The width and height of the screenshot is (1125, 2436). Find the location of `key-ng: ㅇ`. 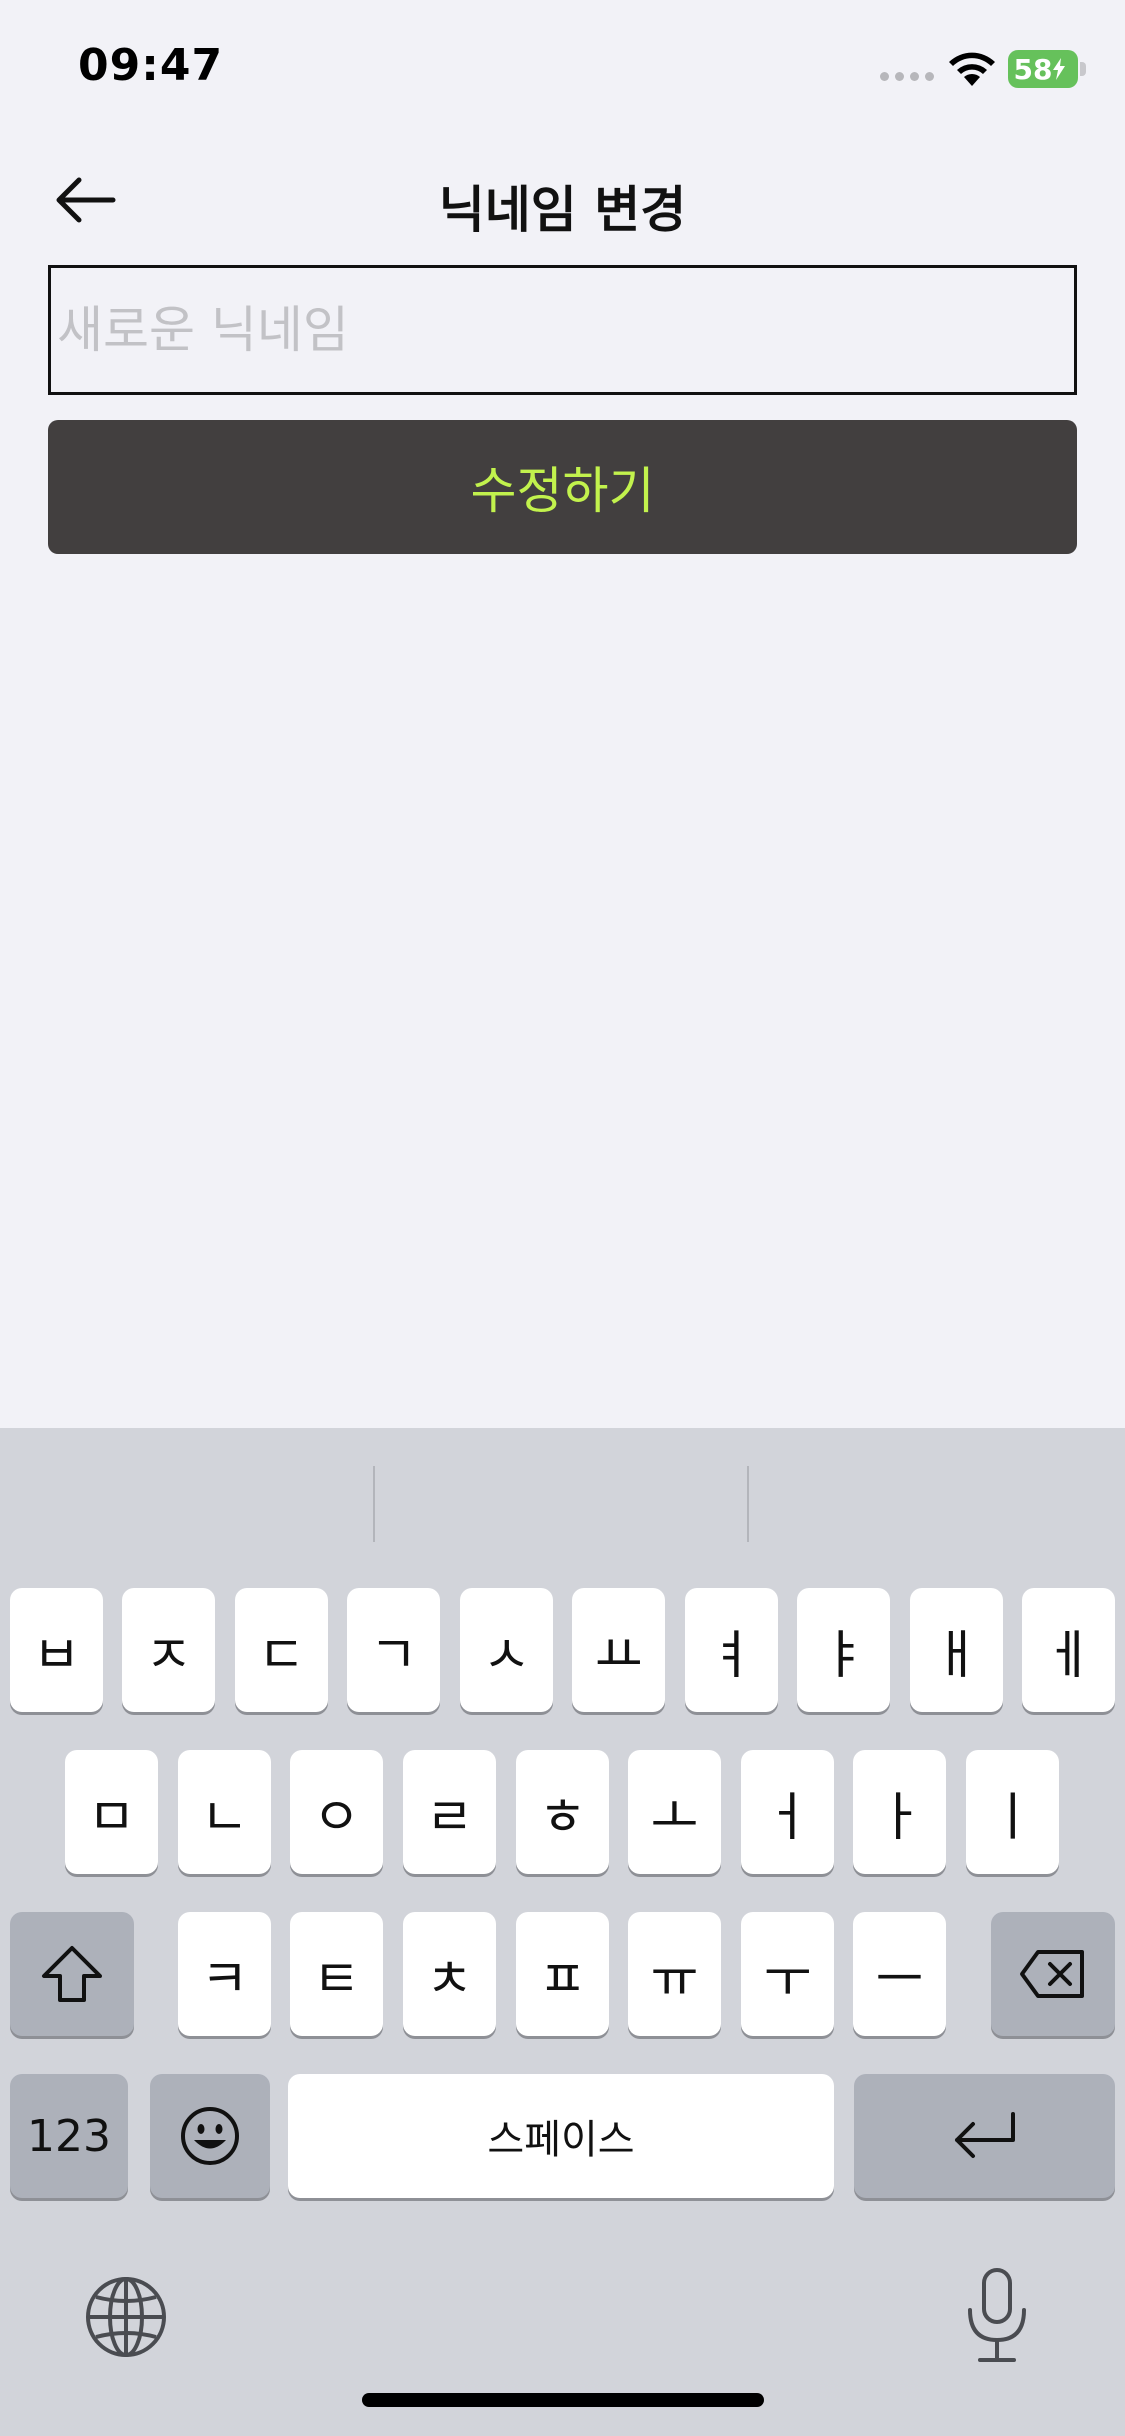

key-ng: ㅇ is located at coordinates (336, 1812).